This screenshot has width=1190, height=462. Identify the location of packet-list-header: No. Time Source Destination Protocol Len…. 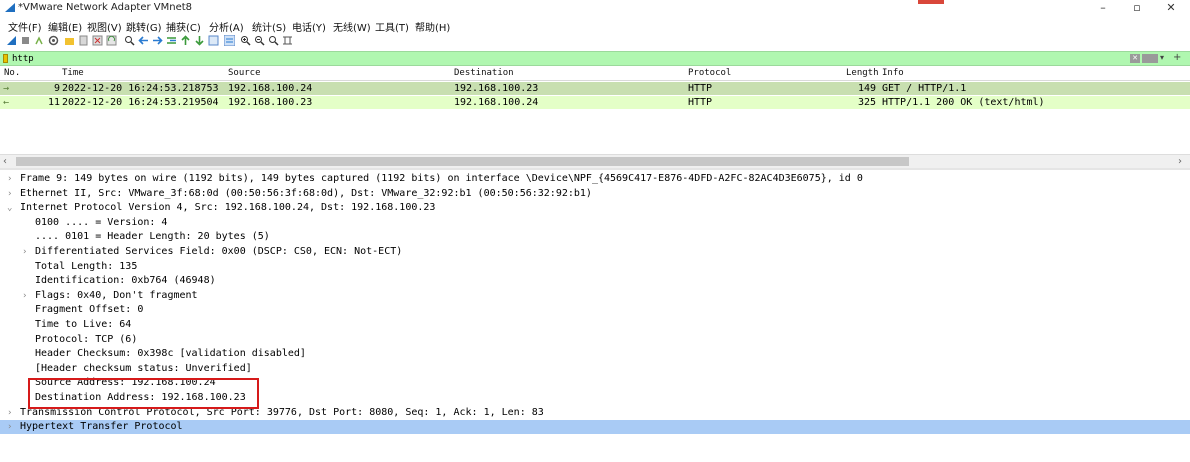
(595, 73).